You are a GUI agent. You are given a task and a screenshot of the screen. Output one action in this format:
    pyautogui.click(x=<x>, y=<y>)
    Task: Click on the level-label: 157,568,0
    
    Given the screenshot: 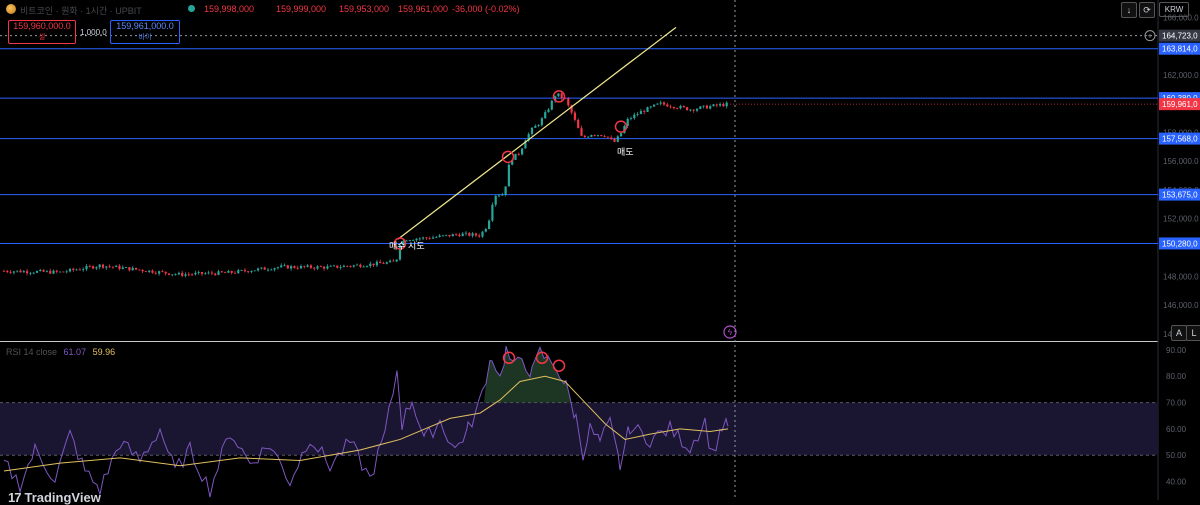 What is the action you would take?
    pyautogui.click(x=1180, y=139)
    